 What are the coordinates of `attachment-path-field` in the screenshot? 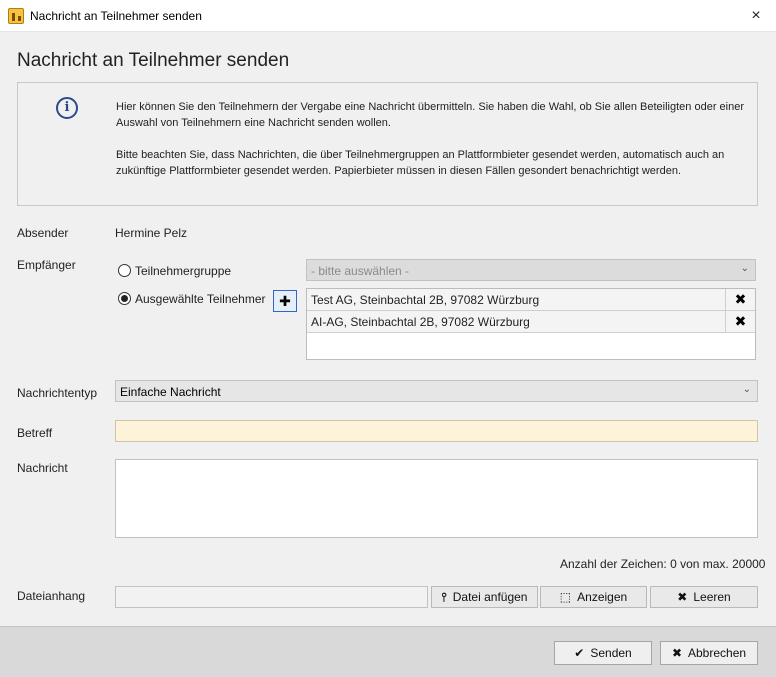 It's located at (271, 597).